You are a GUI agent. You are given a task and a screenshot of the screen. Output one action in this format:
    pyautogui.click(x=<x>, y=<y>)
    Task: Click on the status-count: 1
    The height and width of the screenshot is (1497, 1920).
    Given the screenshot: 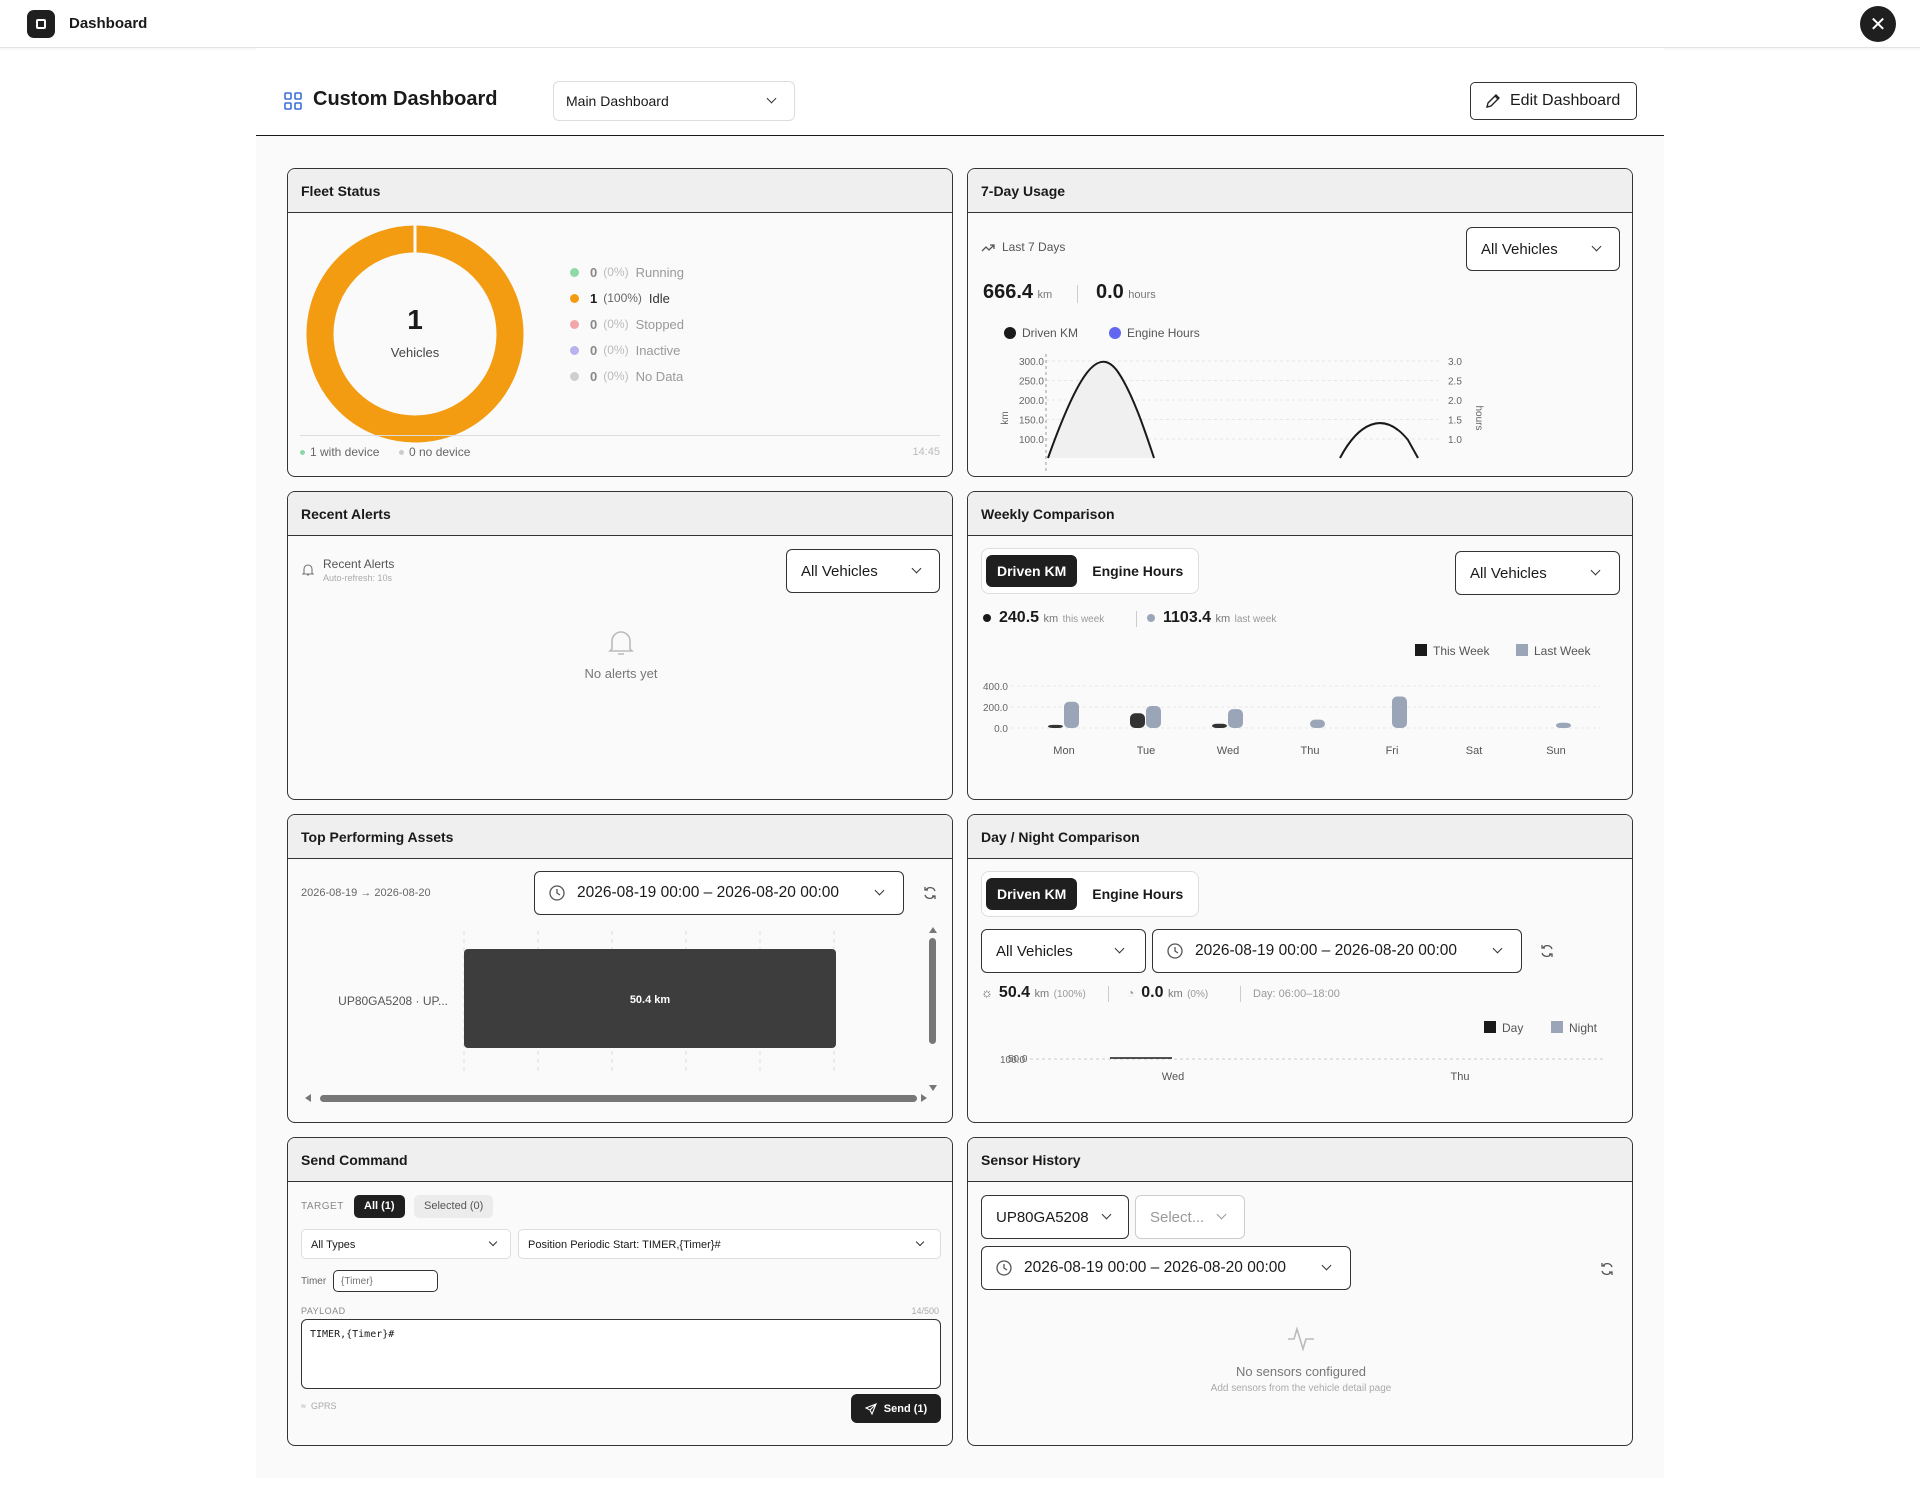 What is the action you would take?
    pyautogui.click(x=594, y=298)
    